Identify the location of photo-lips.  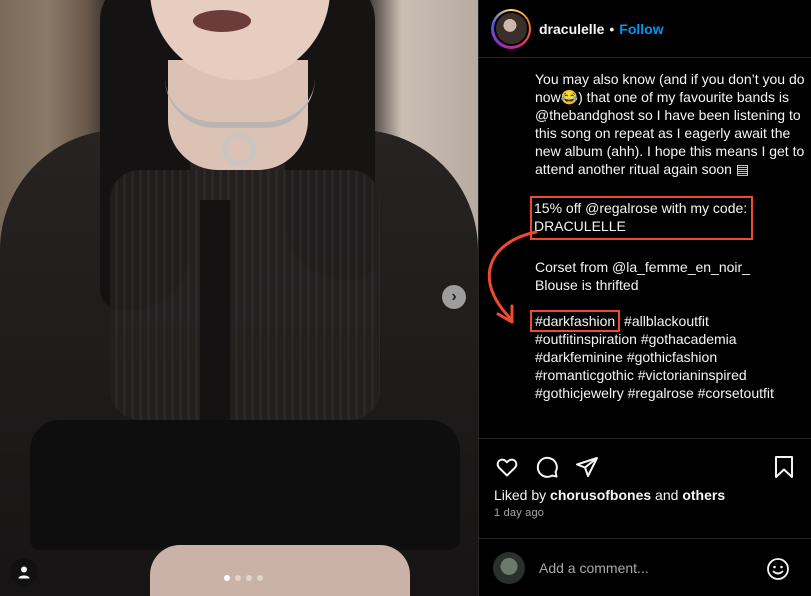
(222, 21).